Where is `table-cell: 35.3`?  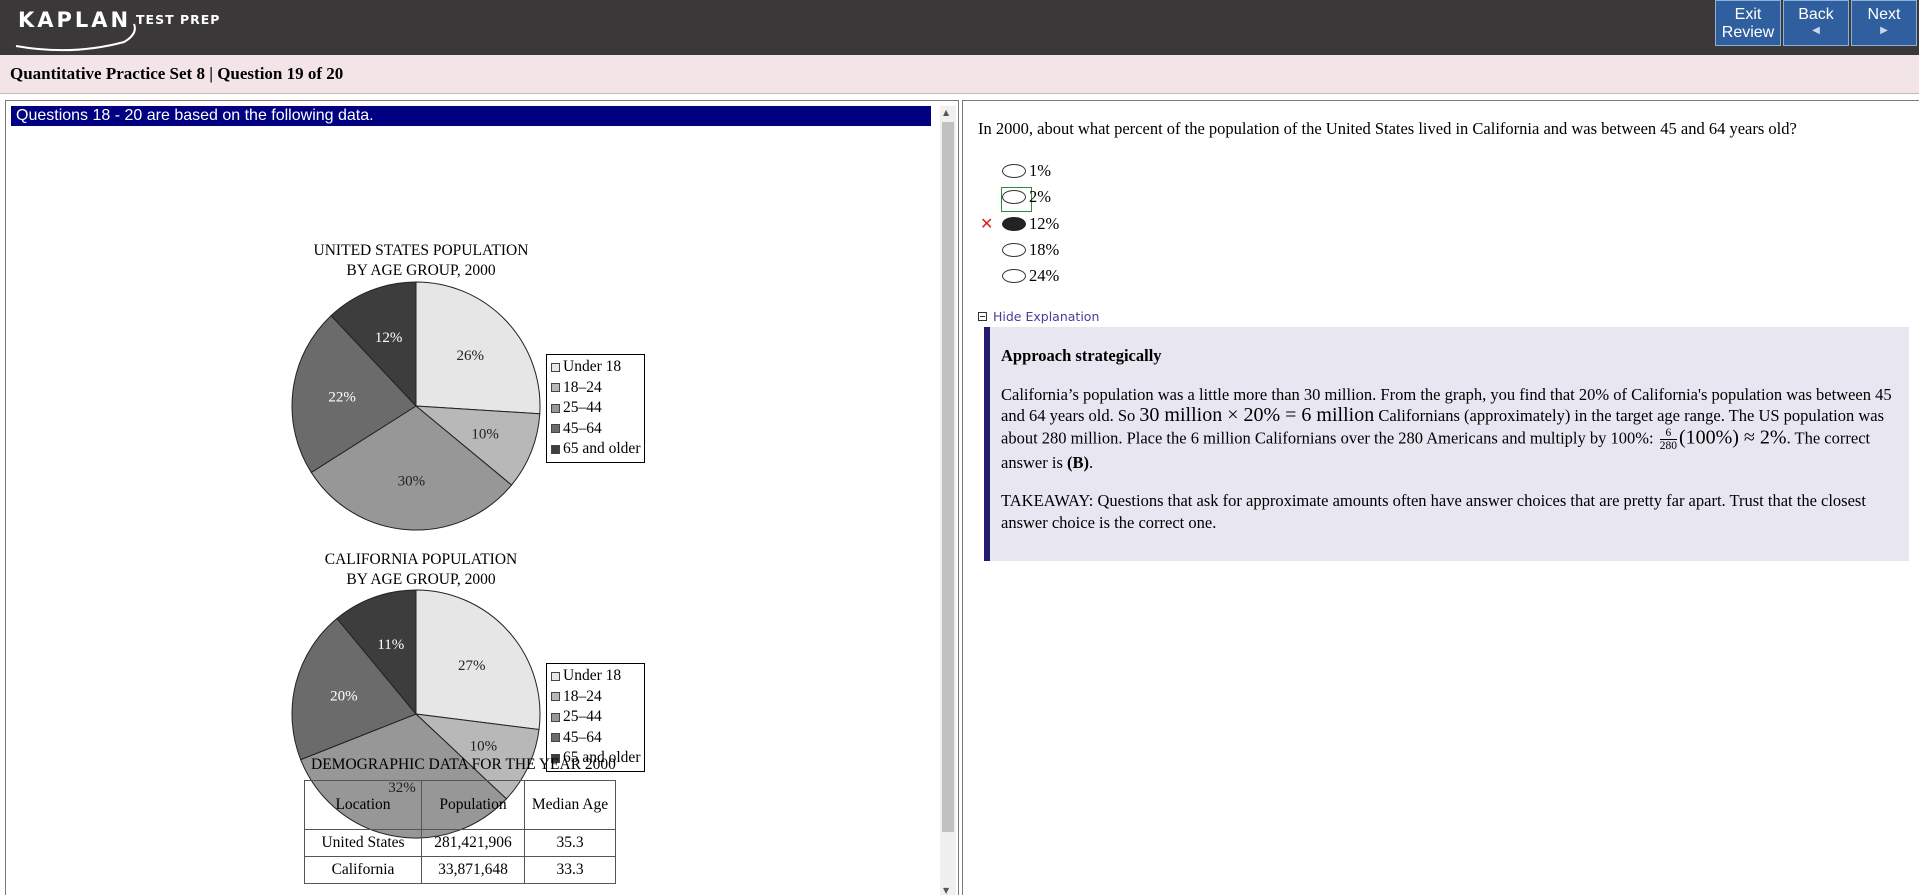
table-cell: 35.3 is located at coordinates (570, 843).